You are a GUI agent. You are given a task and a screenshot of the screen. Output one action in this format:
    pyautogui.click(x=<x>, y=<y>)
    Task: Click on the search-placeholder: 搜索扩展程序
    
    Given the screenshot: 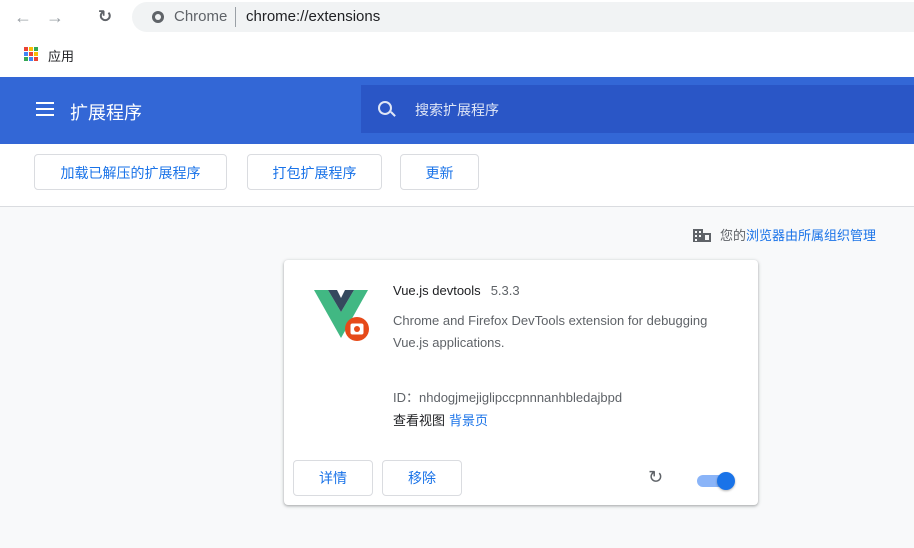 What is the action you would take?
    pyautogui.click(x=457, y=110)
    